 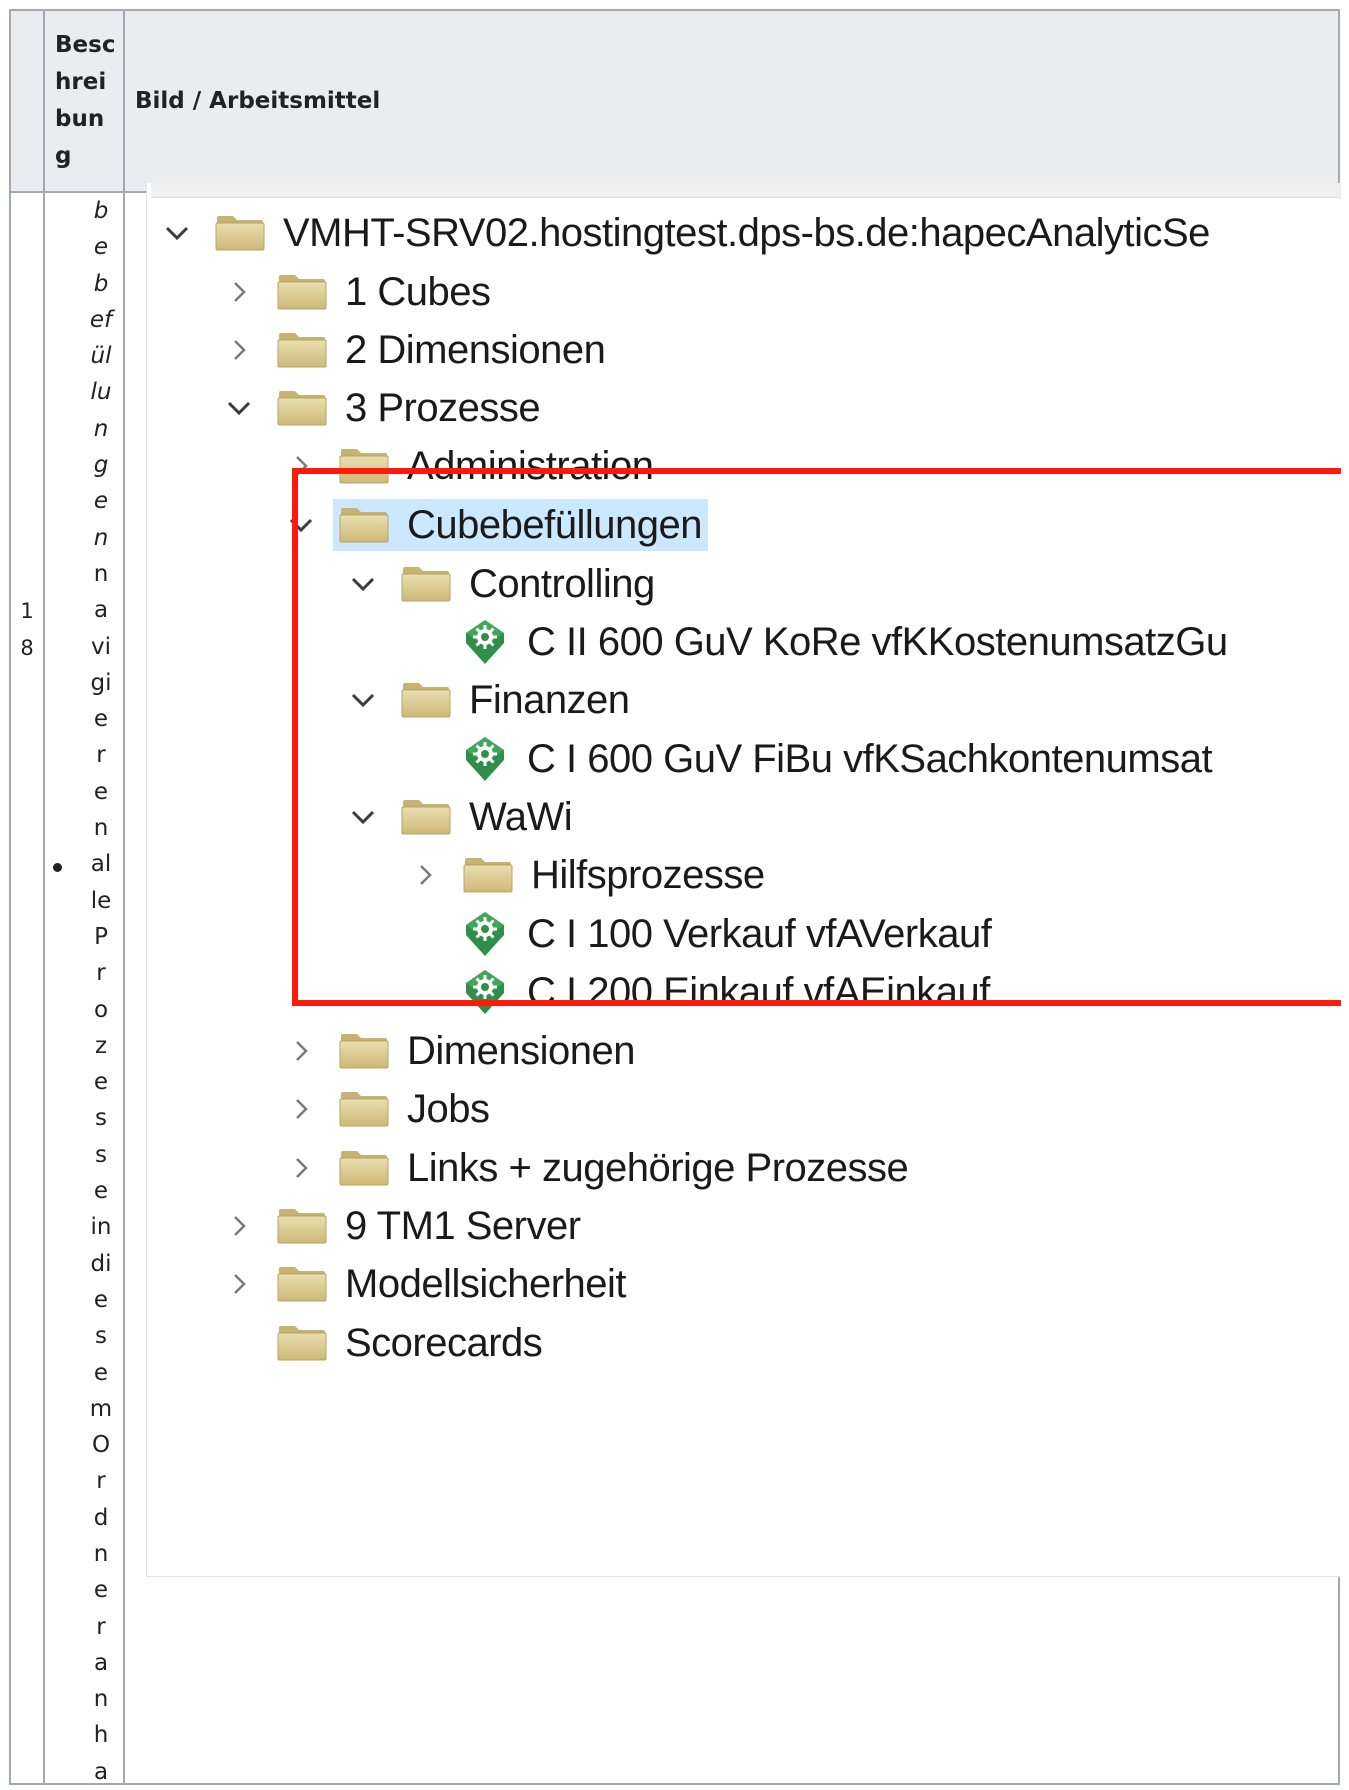 What do you see at coordinates (746, 190) in the screenshot?
I see `tree-top-bar` at bounding box center [746, 190].